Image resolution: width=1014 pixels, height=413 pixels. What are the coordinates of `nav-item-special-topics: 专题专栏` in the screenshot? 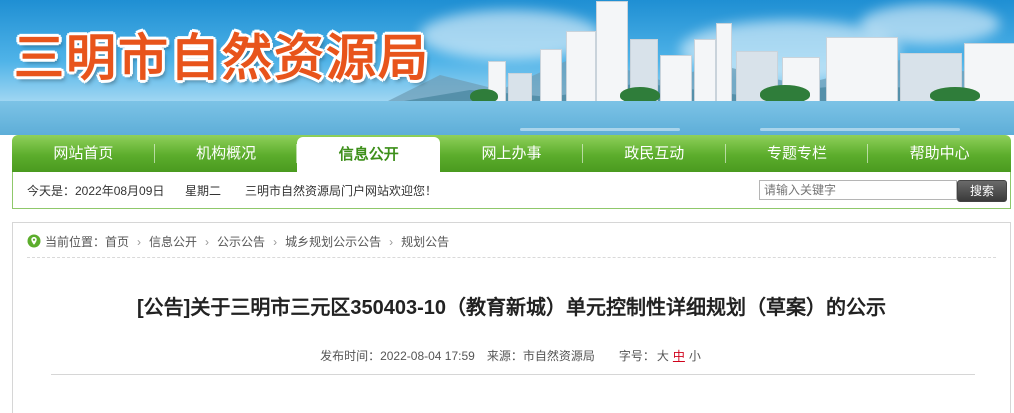 It's located at (797, 153).